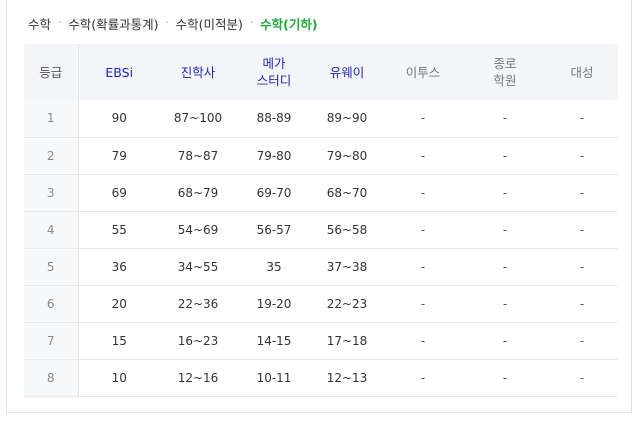 This screenshot has width=638, height=426. Describe the element at coordinates (198, 119) in the screenshot. I see `jinhaksa-cell: 87~100` at that location.